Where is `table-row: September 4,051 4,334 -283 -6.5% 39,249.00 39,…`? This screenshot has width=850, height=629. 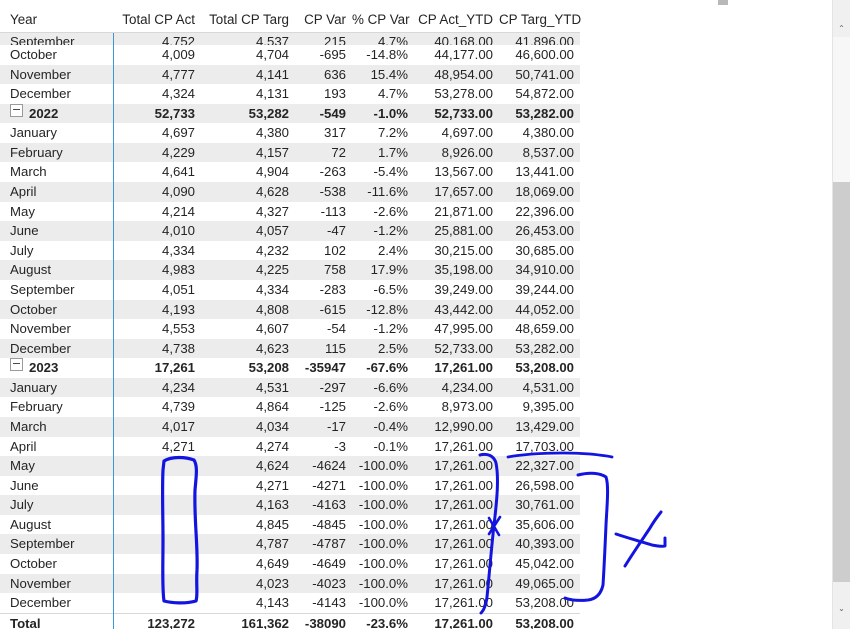
table-row: September 4,051 4,334 -283 -6.5% 39,249.00 39,… is located at coordinates (290, 289).